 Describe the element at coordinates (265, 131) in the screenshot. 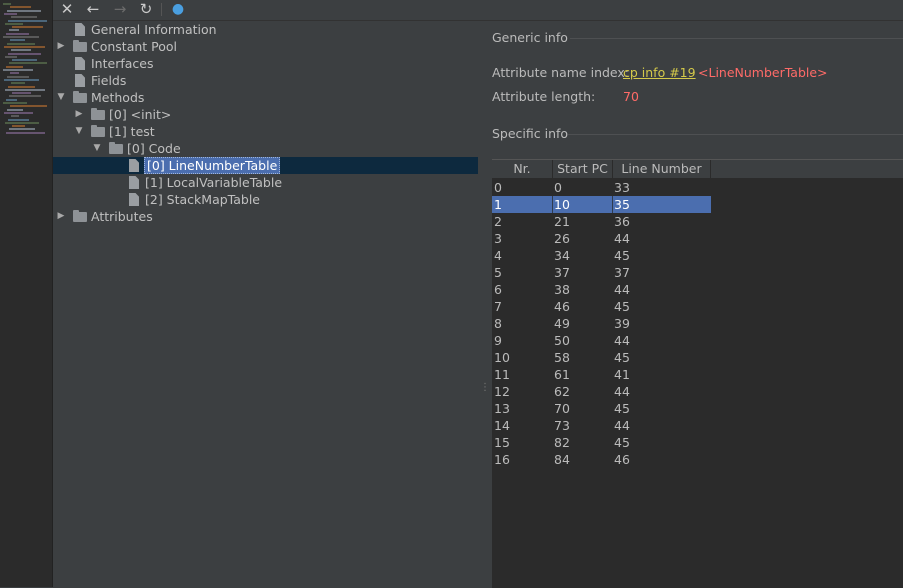

I see `tree-item: ▼ [1] test` at that location.